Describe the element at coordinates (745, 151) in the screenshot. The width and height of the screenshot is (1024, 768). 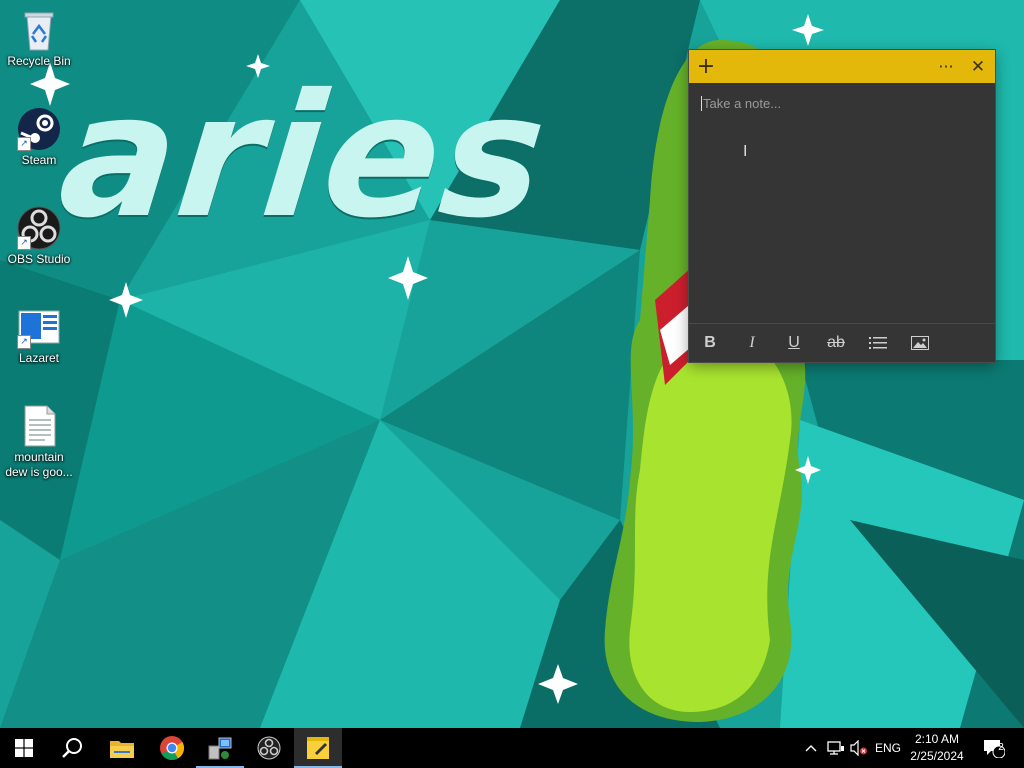
I see `ibeam-cursor-icon: I` at that location.